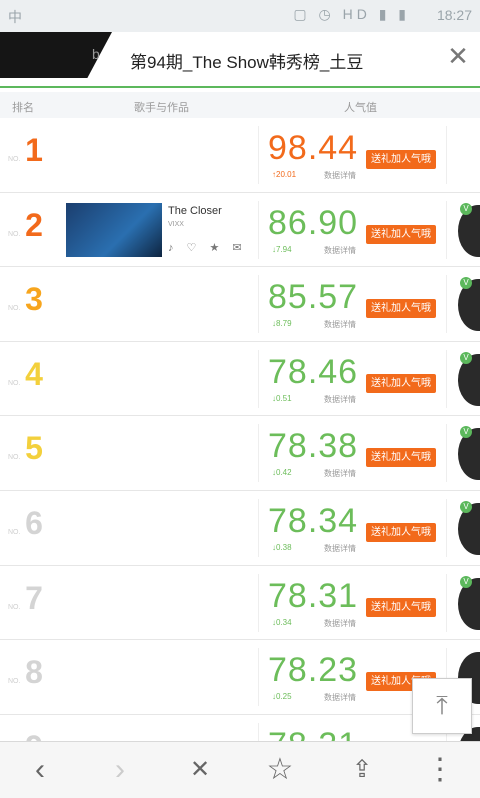  Describe the element at coordinates (96, 54) in the screenshot. I see `previous-tab-label: b` at that location.